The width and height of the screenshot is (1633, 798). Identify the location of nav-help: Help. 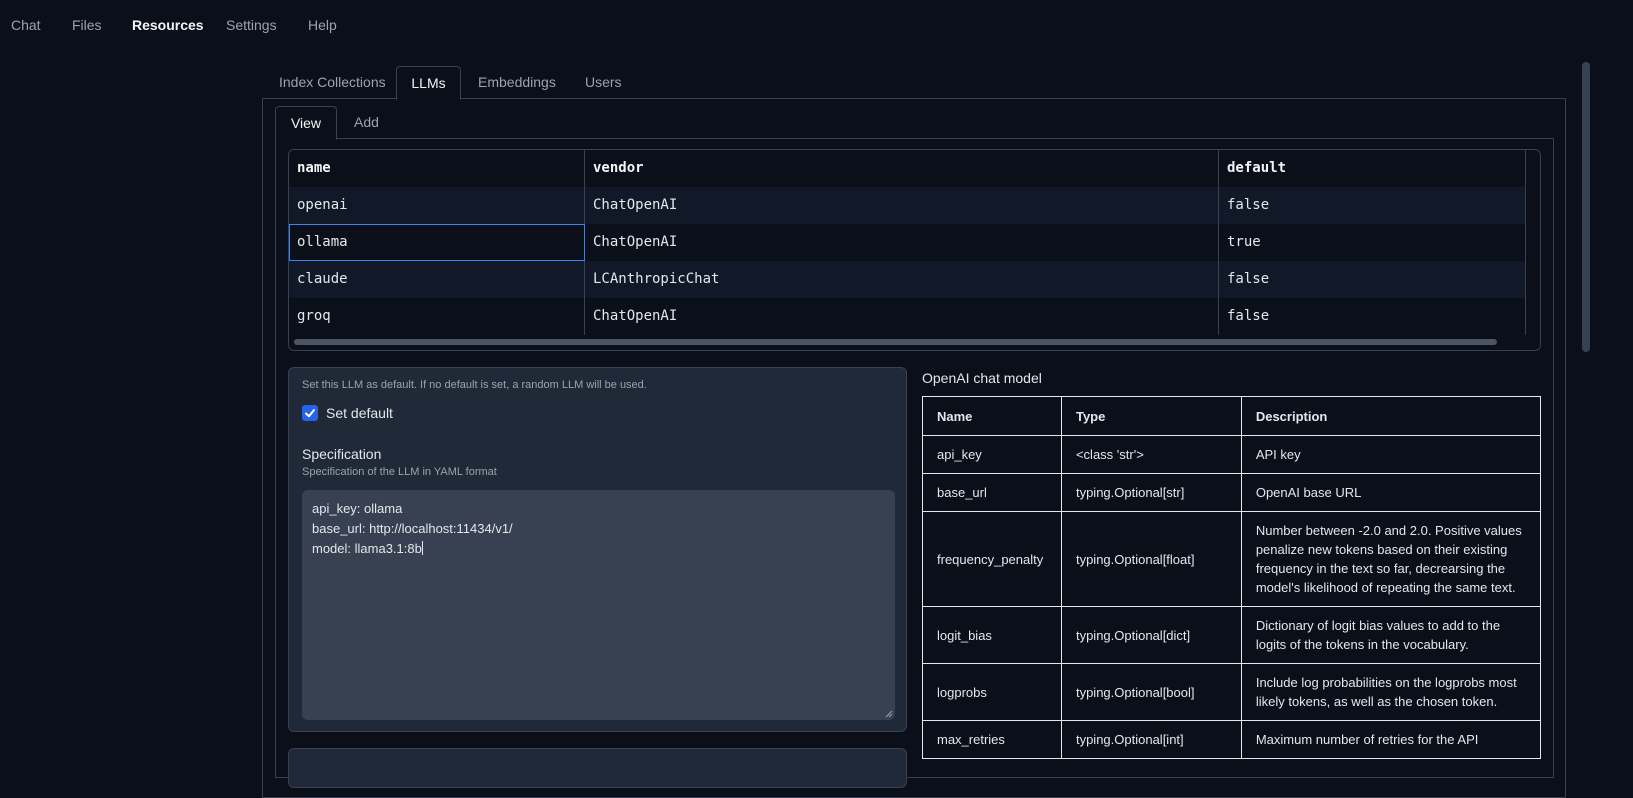
(322, 25).